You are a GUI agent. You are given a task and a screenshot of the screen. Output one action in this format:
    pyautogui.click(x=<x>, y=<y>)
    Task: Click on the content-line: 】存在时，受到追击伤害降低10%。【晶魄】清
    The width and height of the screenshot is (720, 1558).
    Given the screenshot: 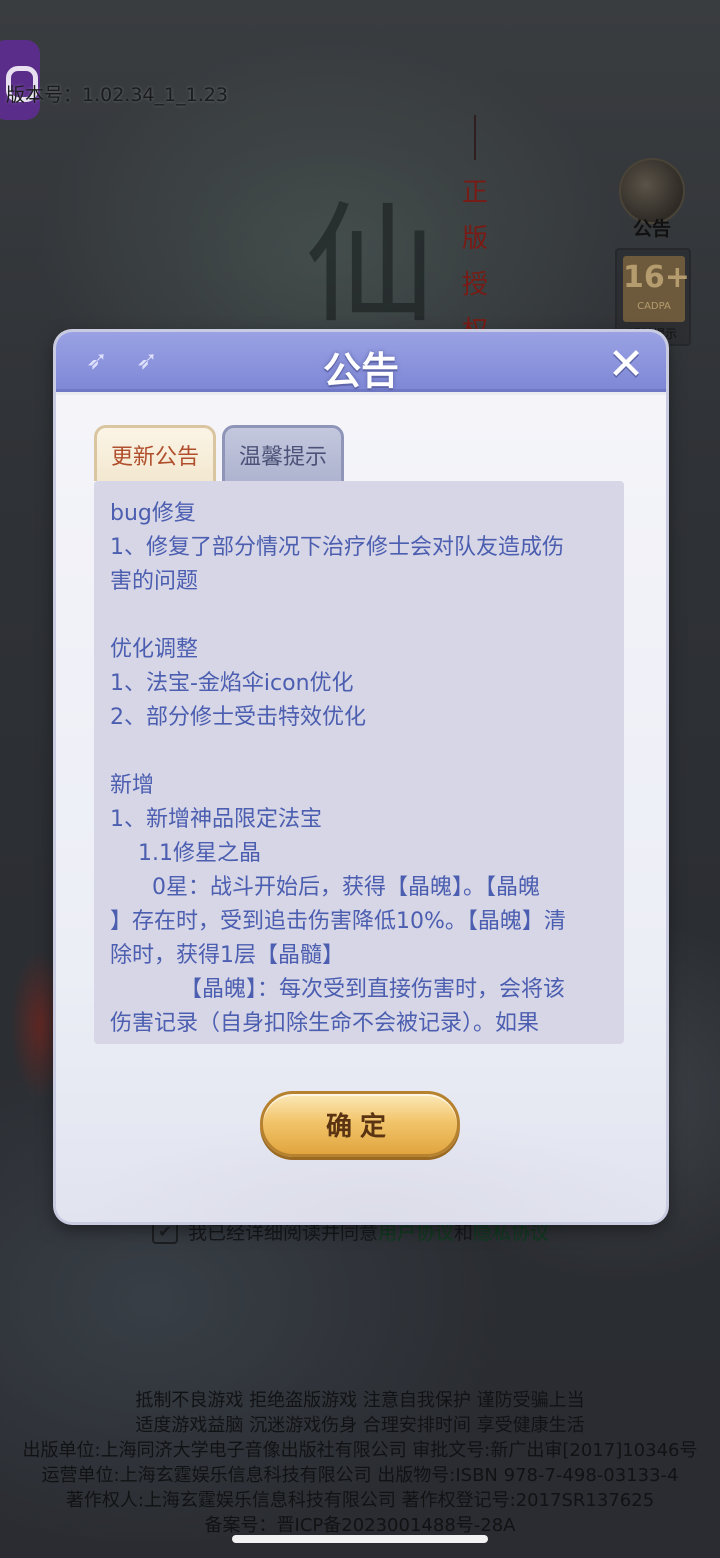 What is the action you would take?
    pyautogui.click(x=338, y=921)
    